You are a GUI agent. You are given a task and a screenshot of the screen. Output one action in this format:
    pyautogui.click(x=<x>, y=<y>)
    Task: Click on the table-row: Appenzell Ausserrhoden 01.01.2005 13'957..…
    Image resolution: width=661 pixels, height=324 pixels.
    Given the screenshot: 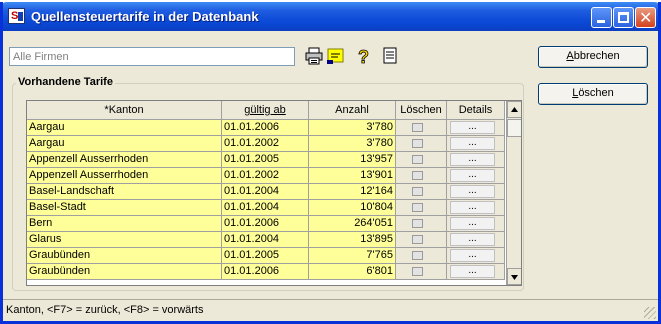 What is the action you would take?
    pyautogui.click(x=266, y=160)
    